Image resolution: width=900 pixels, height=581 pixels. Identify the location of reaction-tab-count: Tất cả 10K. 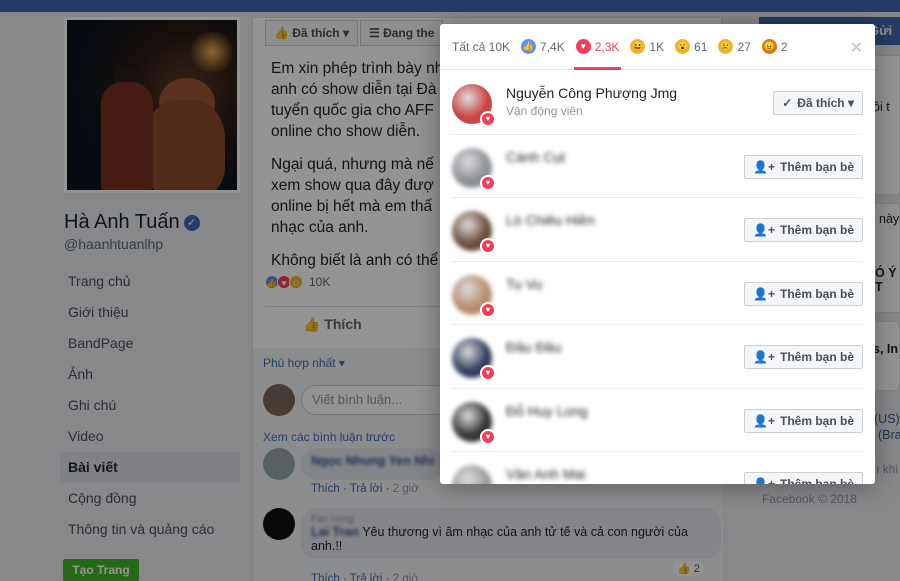
(481, 46).